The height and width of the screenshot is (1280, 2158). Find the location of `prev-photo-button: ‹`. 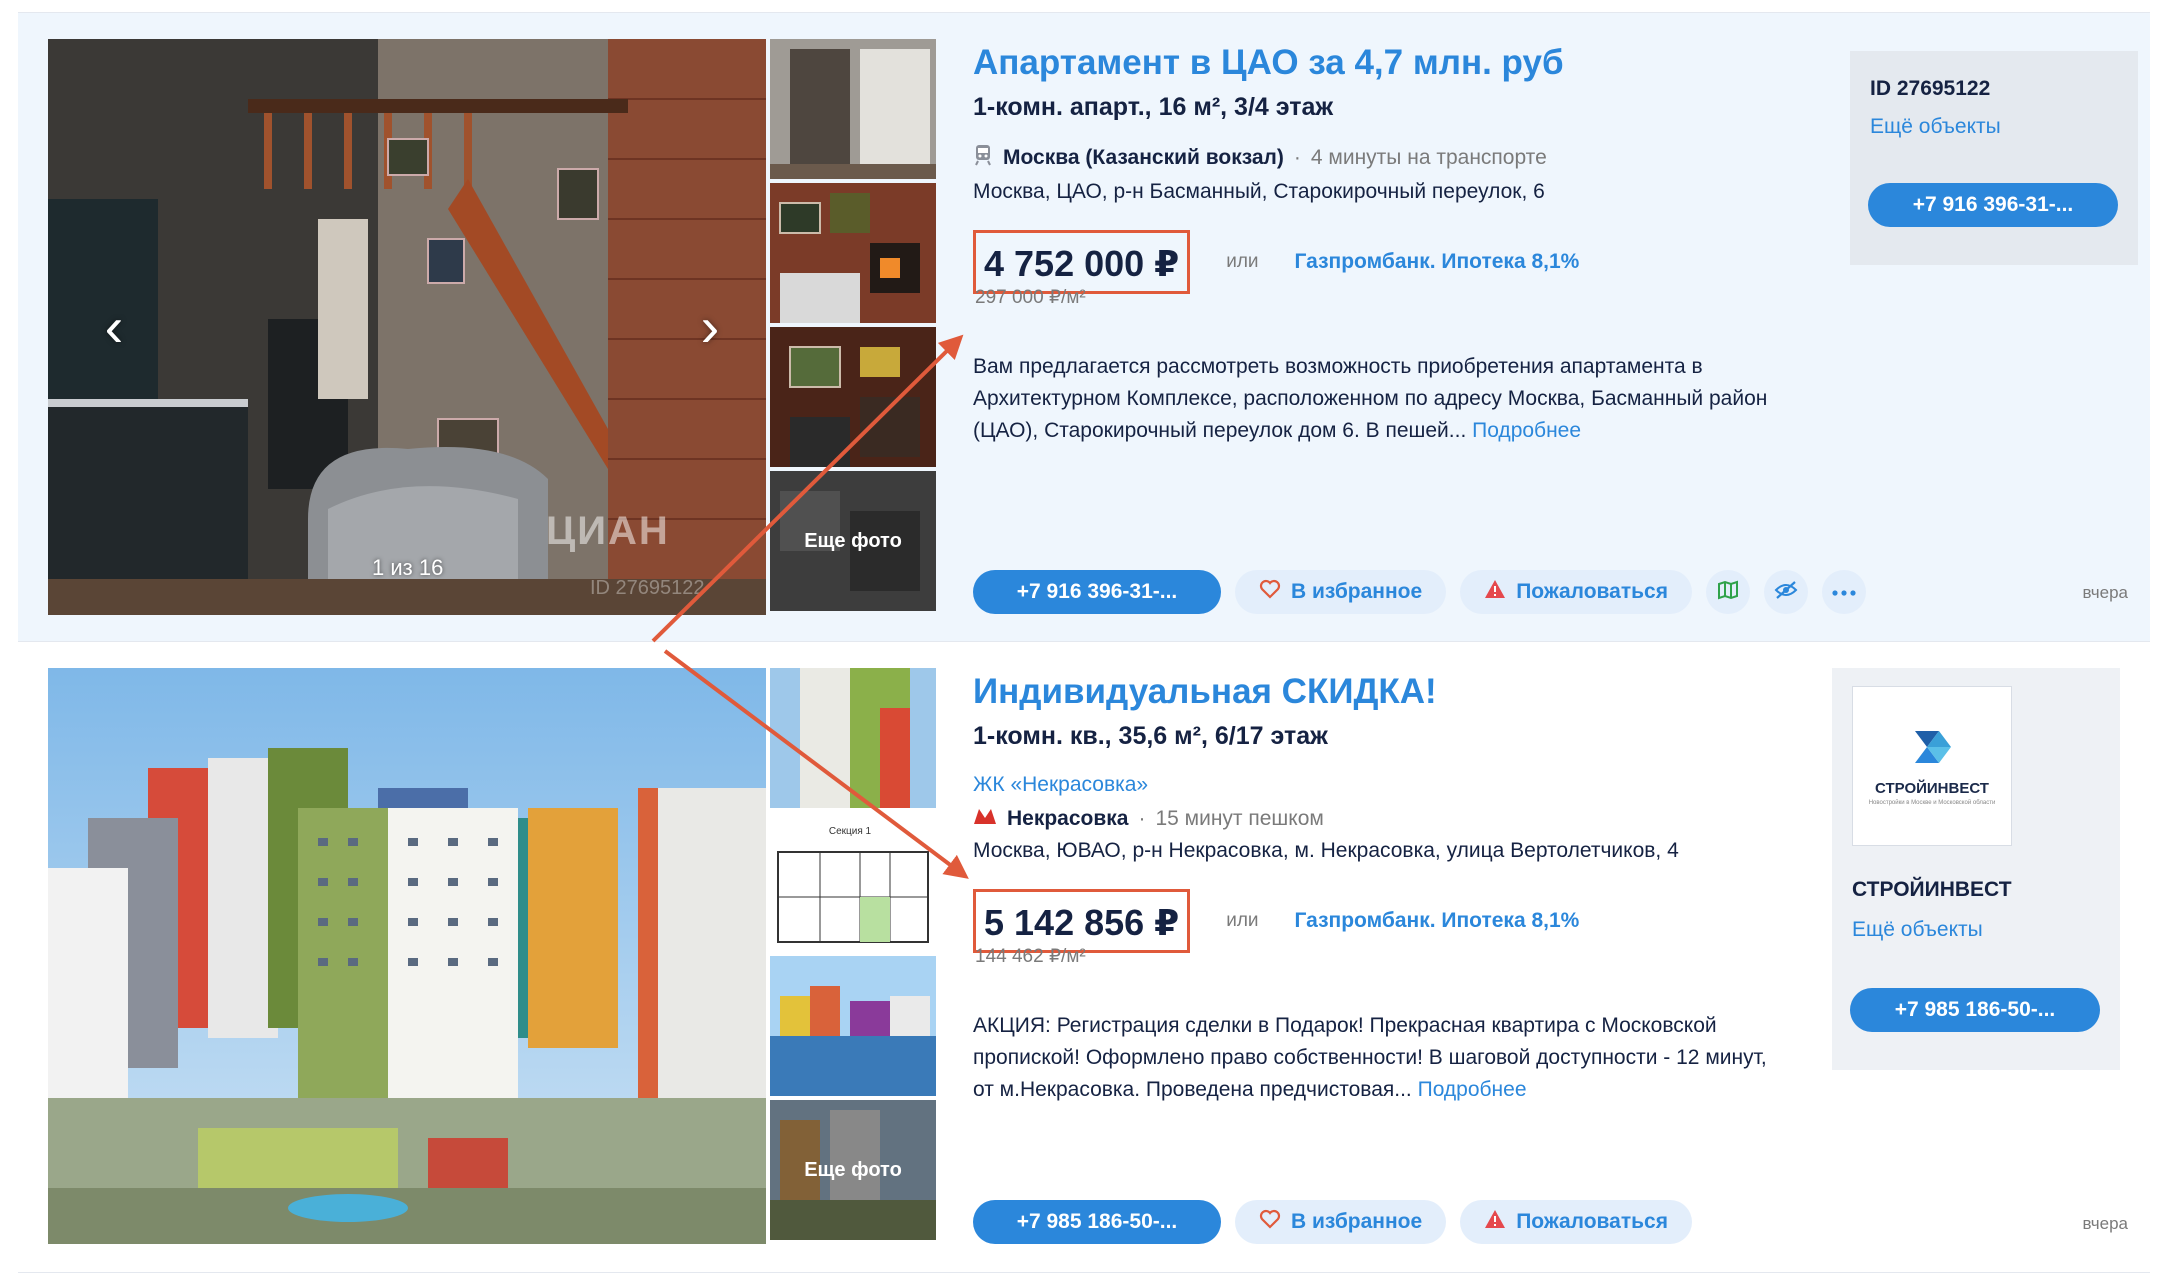

prev-photo-button: ‹ is located at coordinates (114, 327).